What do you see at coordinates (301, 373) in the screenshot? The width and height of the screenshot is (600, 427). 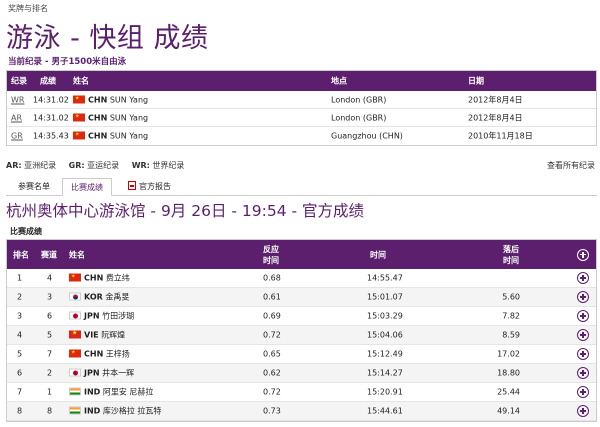 I see `table-row: 6 2 JPN 井本一辉 0.62 15:14.27 18.80` at bounding box center [301, 373].